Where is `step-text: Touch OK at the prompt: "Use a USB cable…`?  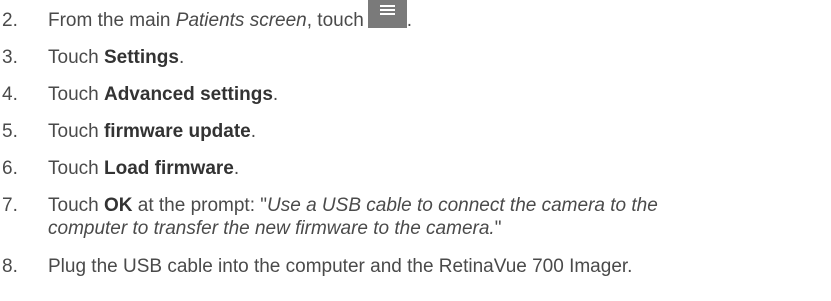
step-text: Touch OK at the prompt: "Use a USB cable… is located at coordinates (439, 217).